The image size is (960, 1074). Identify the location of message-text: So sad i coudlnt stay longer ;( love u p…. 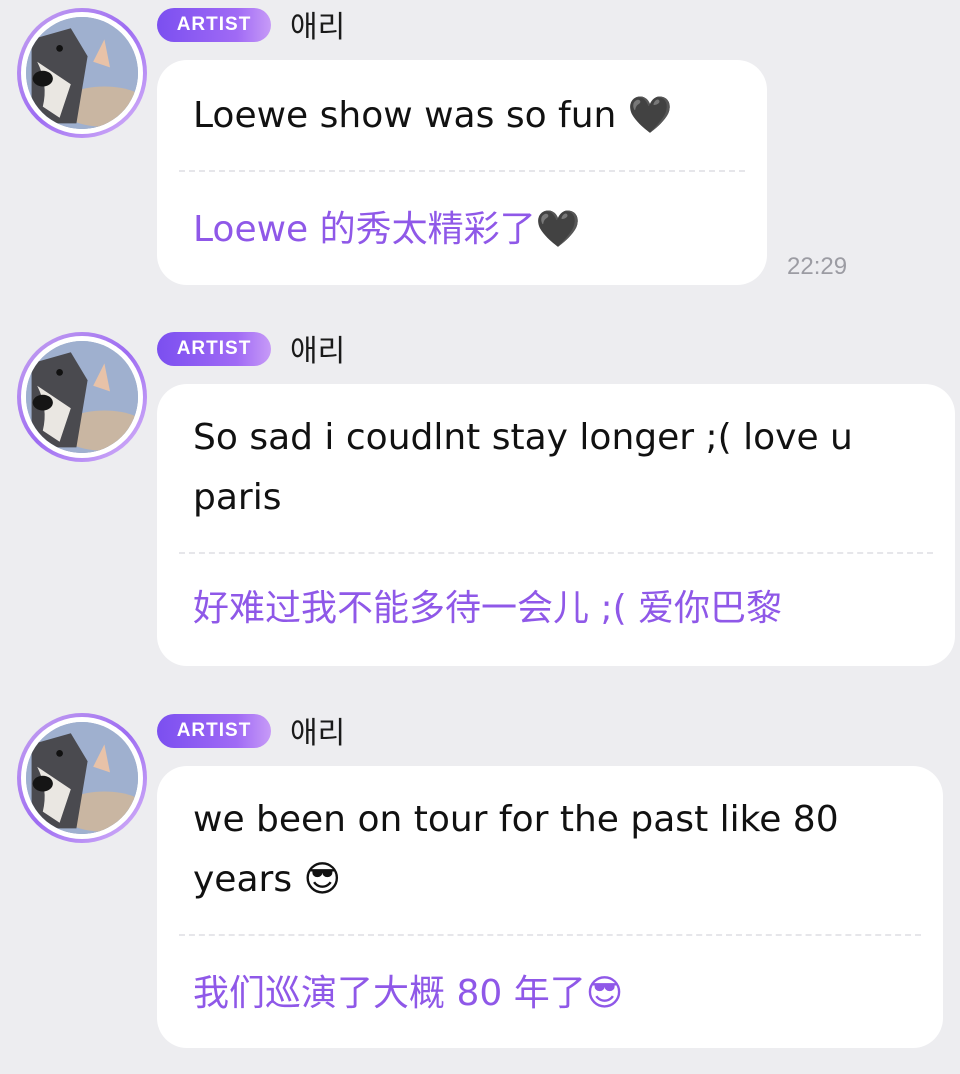
(523, 467).